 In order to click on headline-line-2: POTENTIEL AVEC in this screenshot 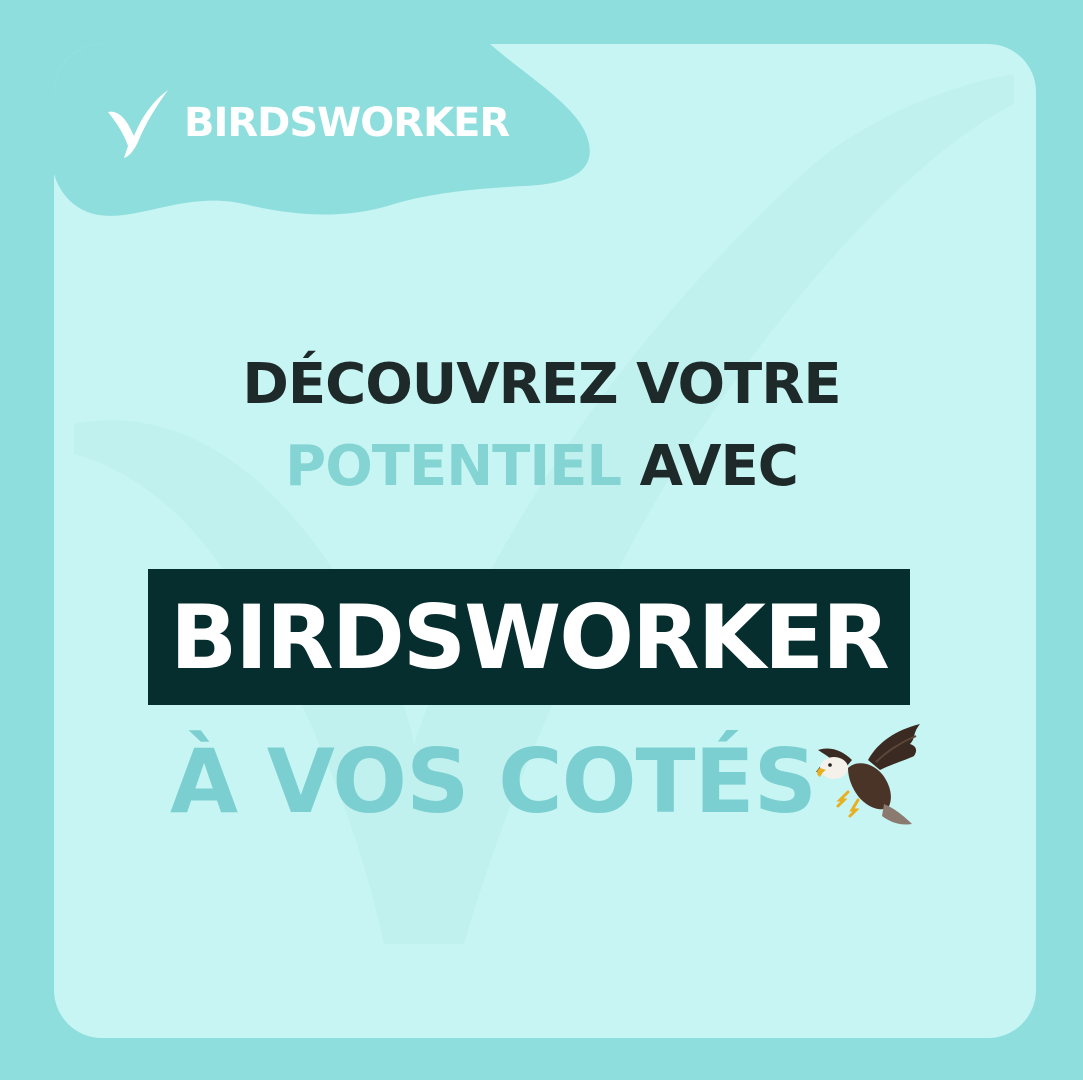, I will do `click(541, 466)`.